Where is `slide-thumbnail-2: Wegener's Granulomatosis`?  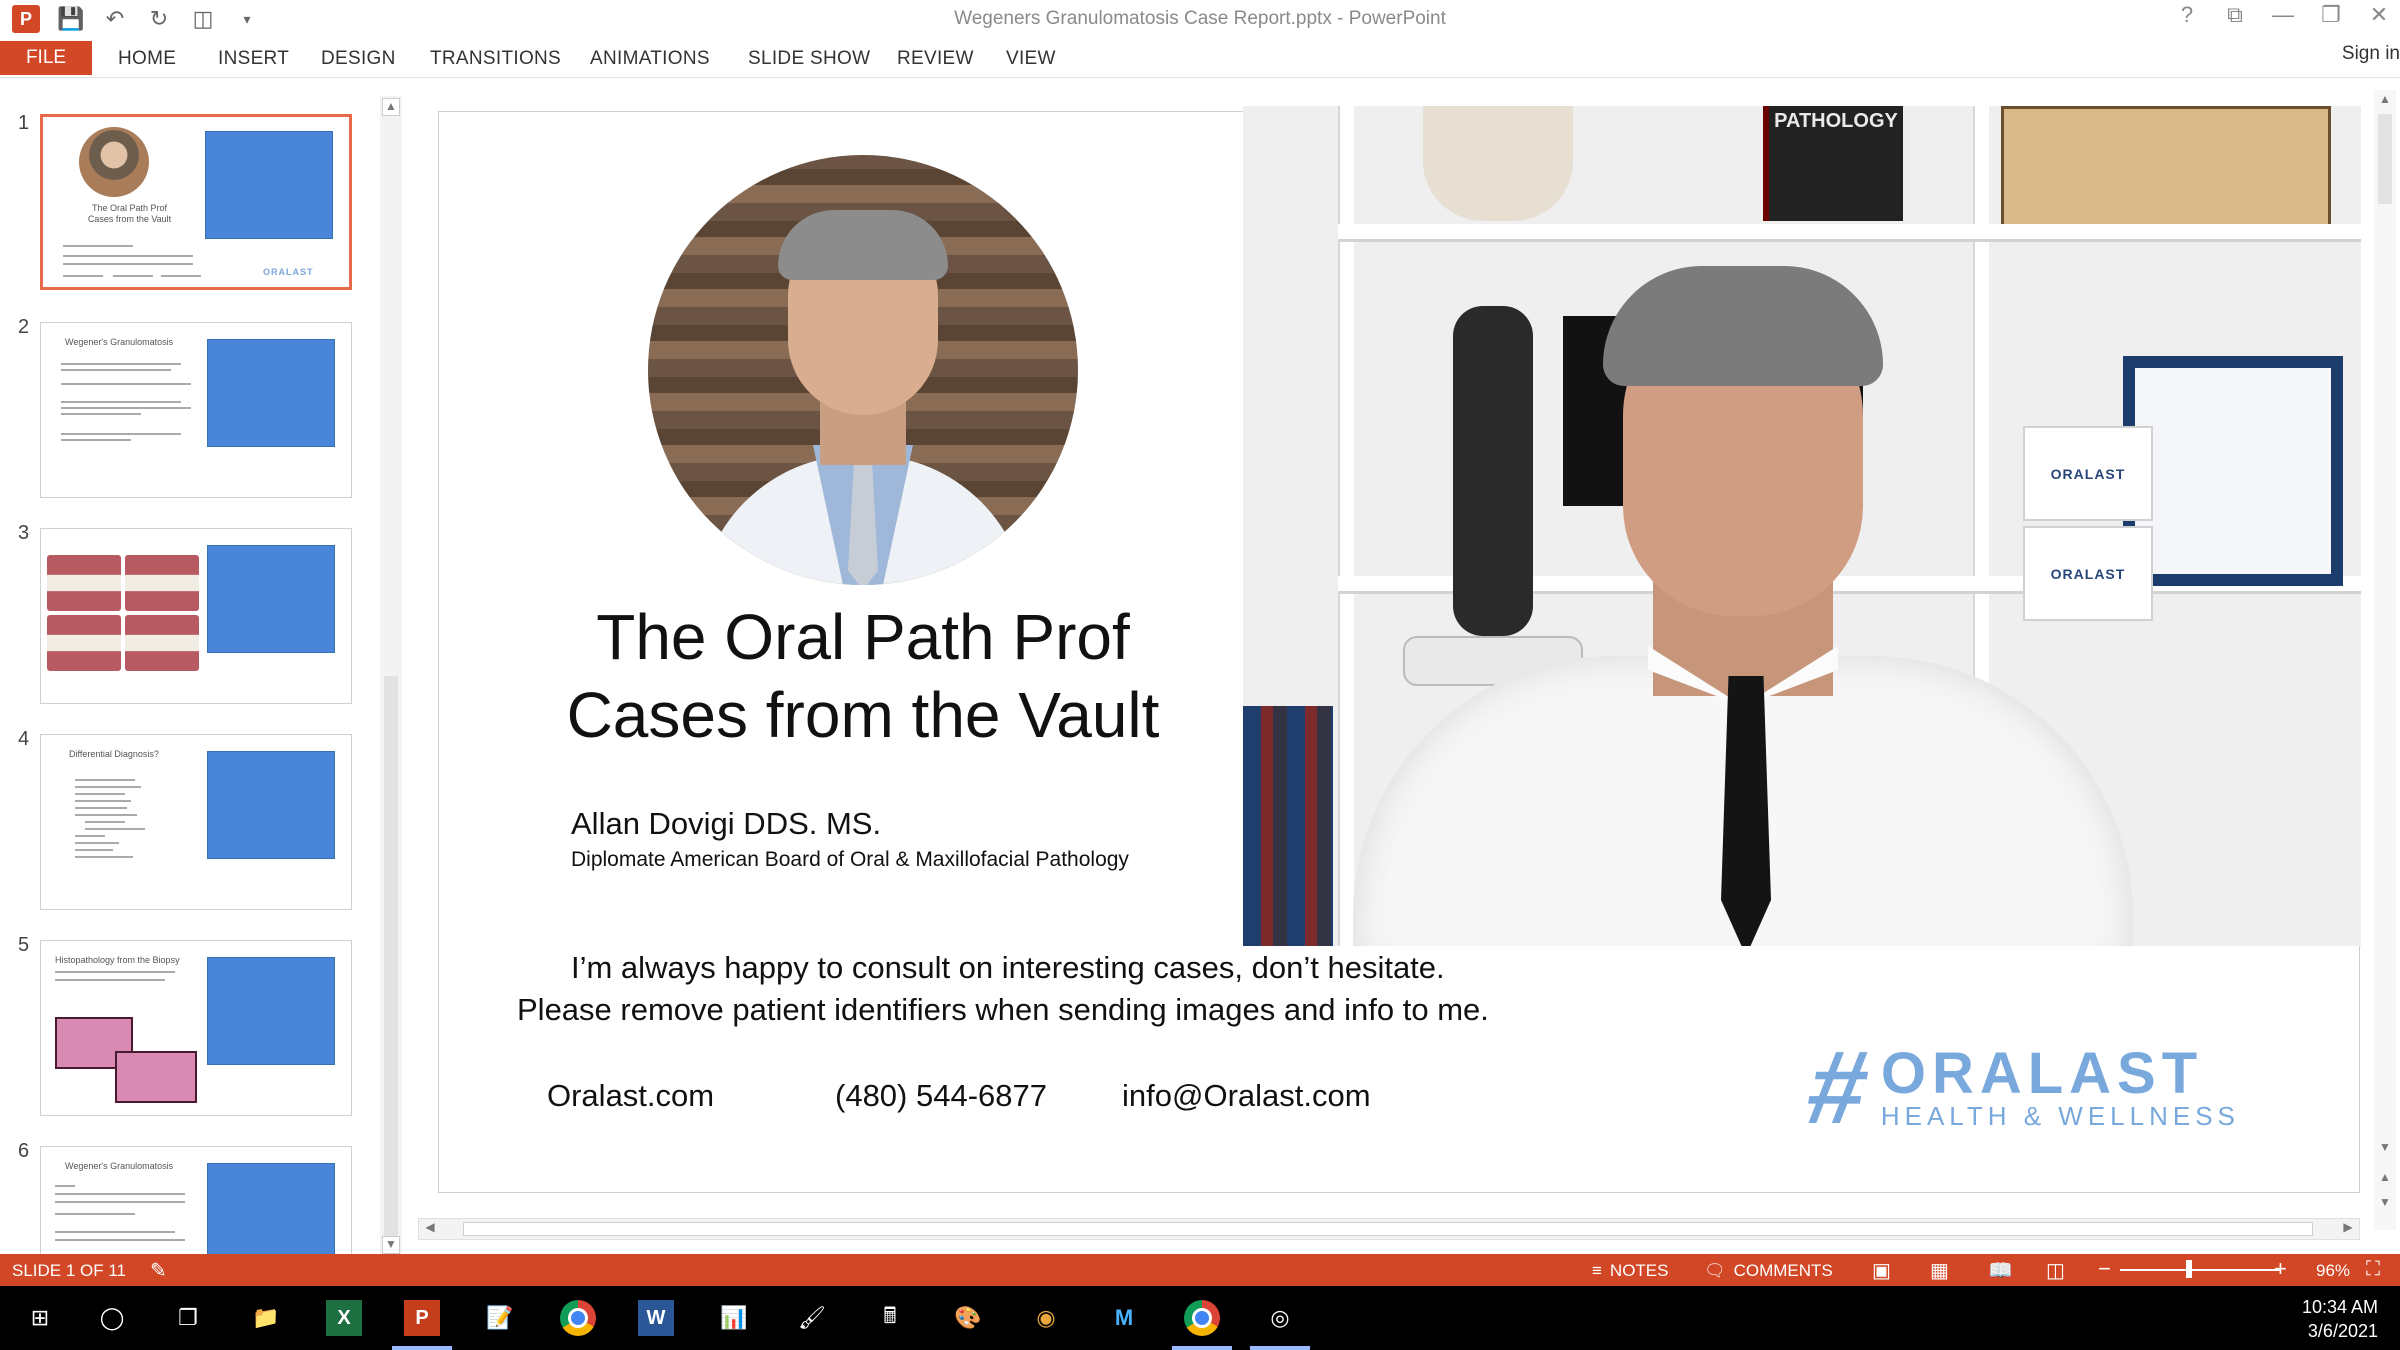
slide-thumbnail-2: Wegener's Granulomatosis is located at coordinates (196, 410).